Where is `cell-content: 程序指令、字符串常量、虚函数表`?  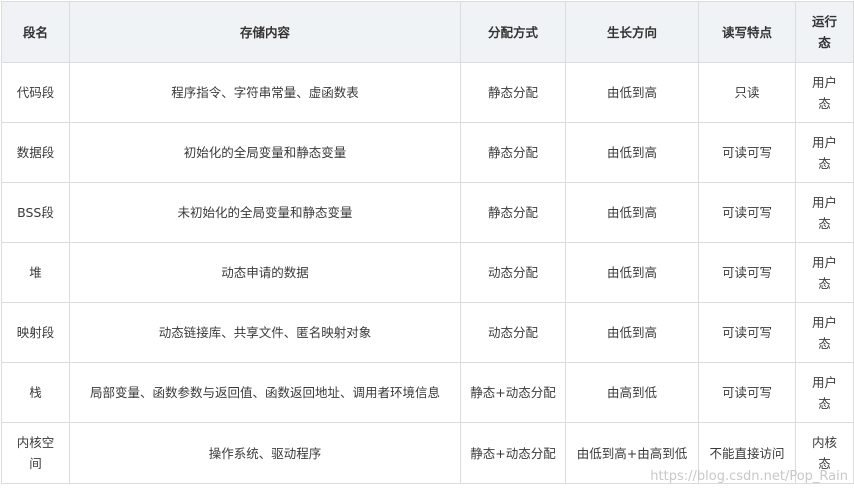
cell-content: 程序指令、字符串常量、虚函数表 is located at coordinates (265, 92).